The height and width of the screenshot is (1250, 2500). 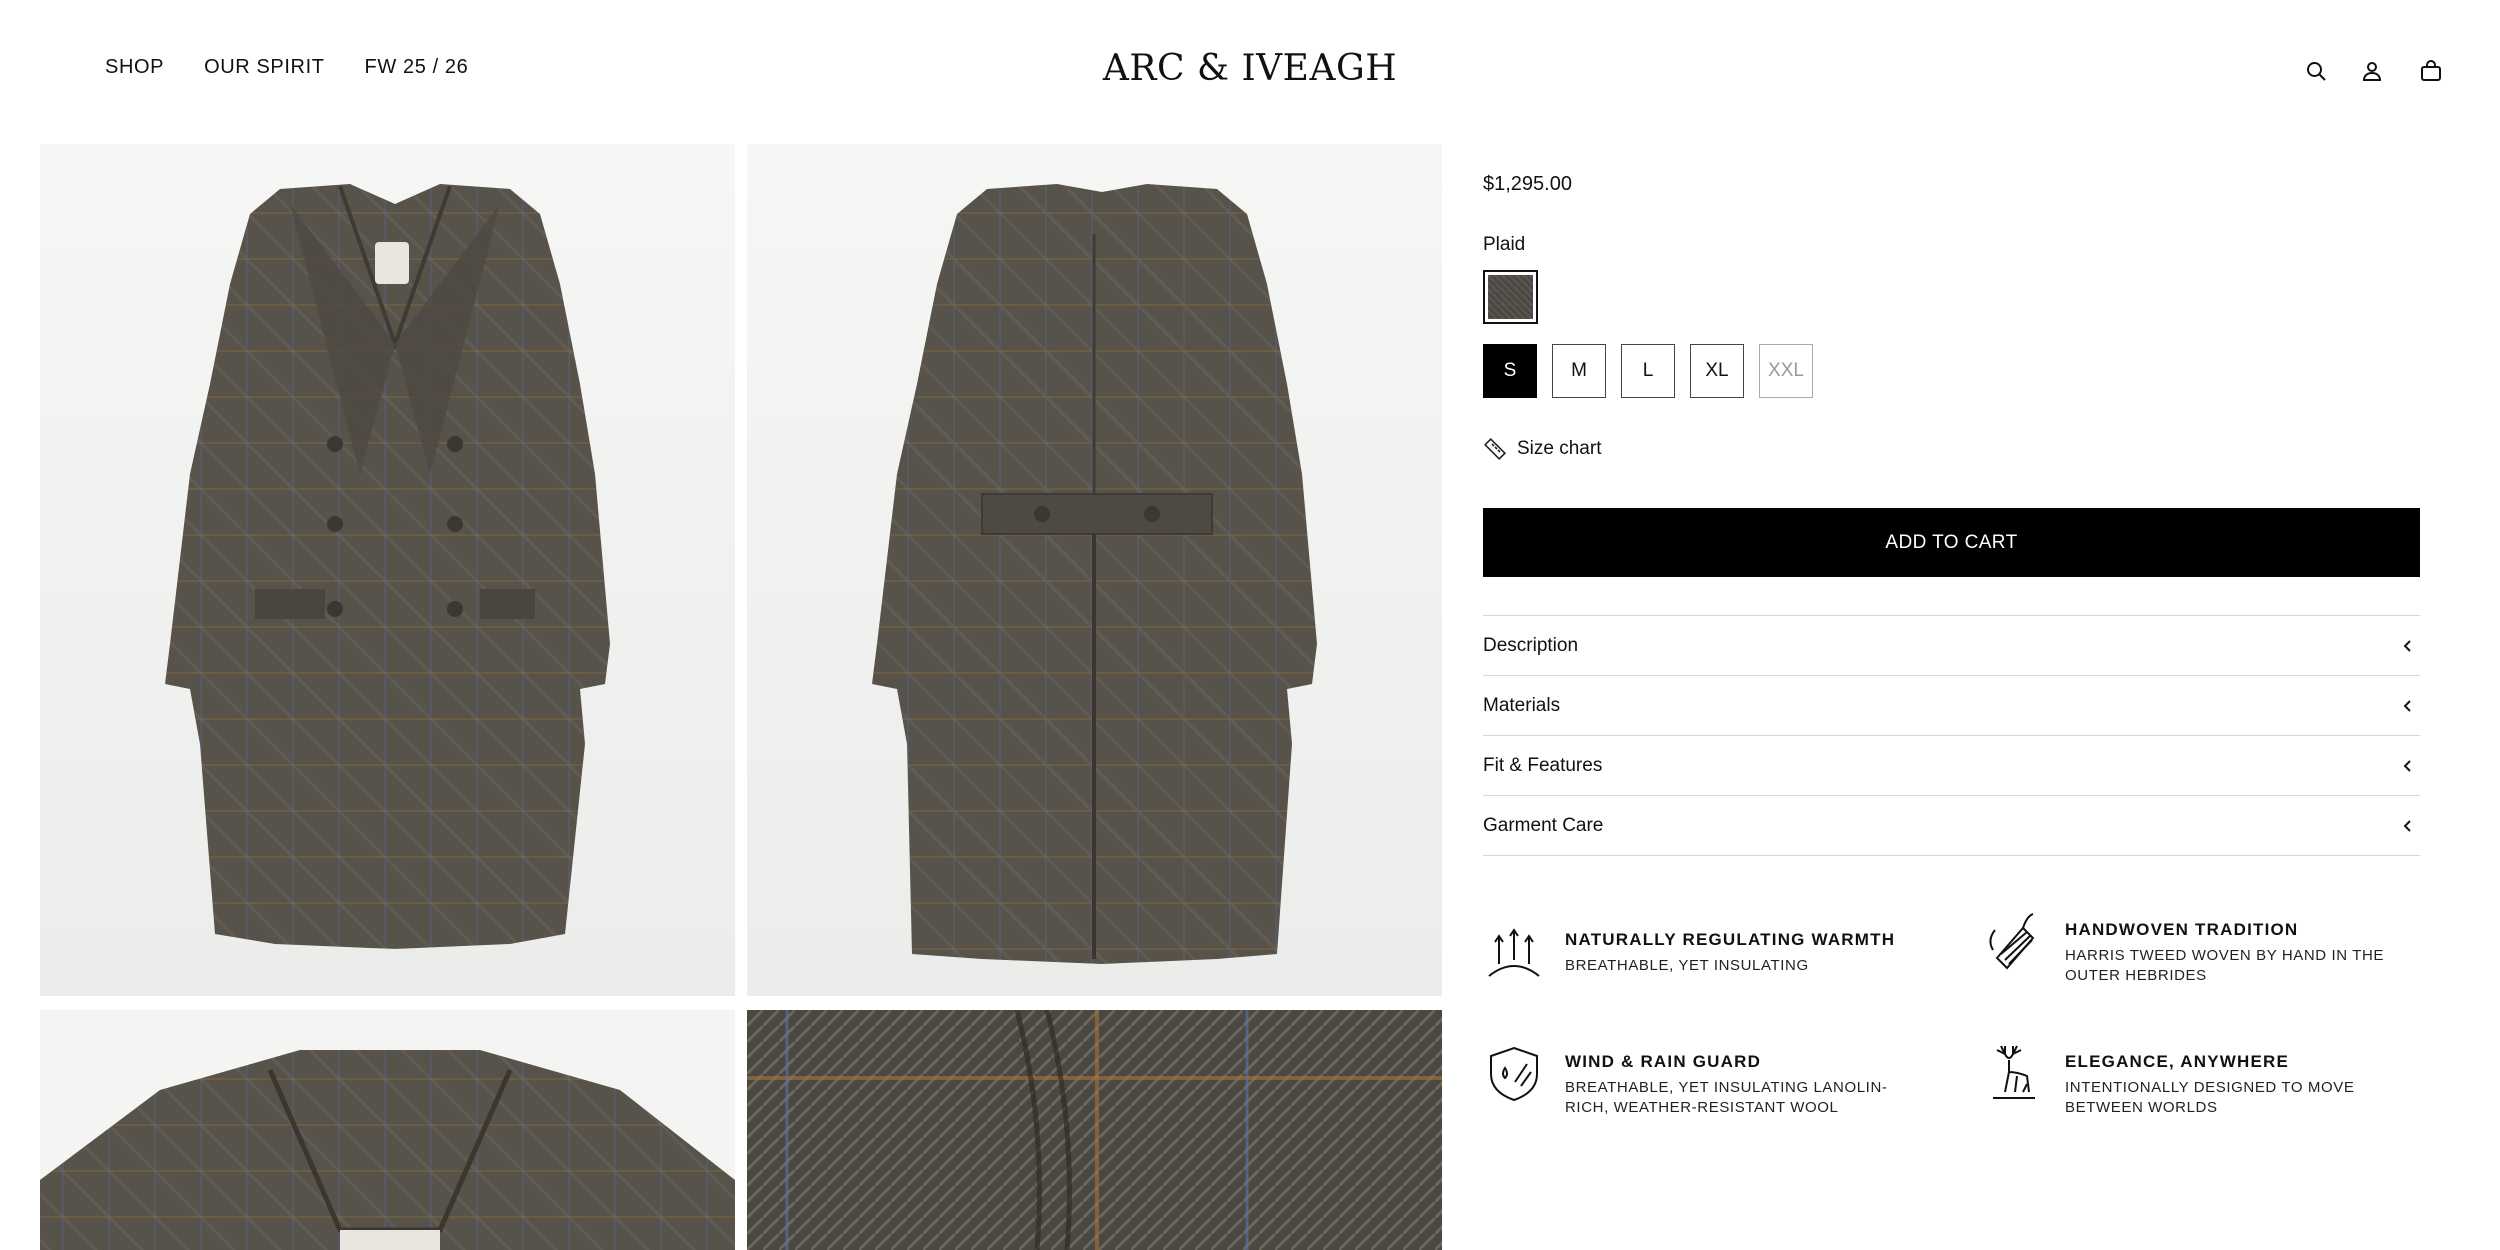 What do you see at coordinates (1522, 705) in the screenshot?
I see `accordion-label: Materials` at bounding box center [1522, 705].